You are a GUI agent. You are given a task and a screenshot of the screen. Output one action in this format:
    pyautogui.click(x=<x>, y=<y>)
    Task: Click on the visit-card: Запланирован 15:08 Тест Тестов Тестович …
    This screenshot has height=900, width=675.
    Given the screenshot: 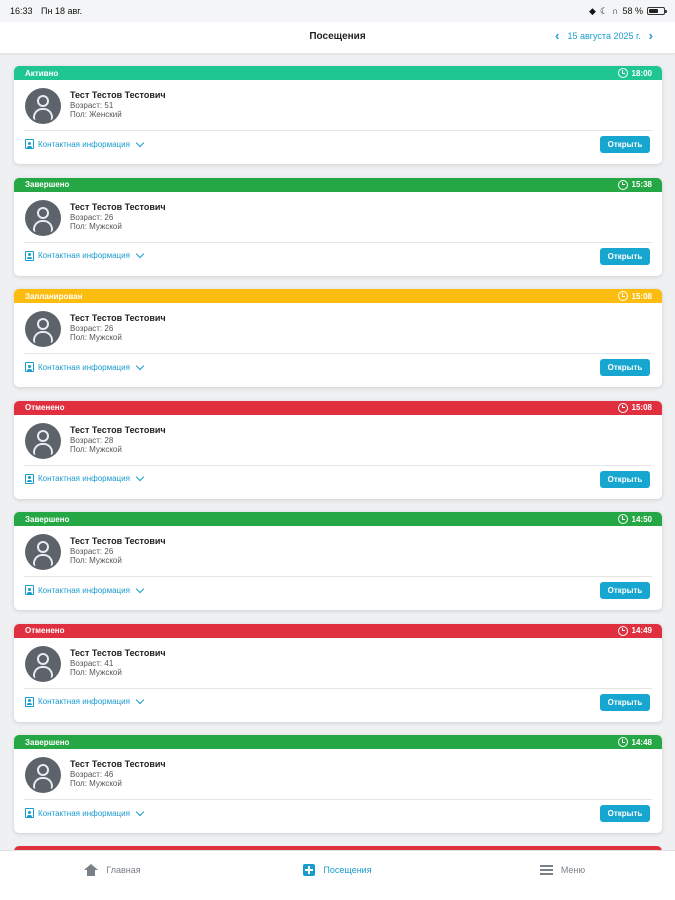 What is the action you would take?
    pyautogui.click(x=338, y=338)
    